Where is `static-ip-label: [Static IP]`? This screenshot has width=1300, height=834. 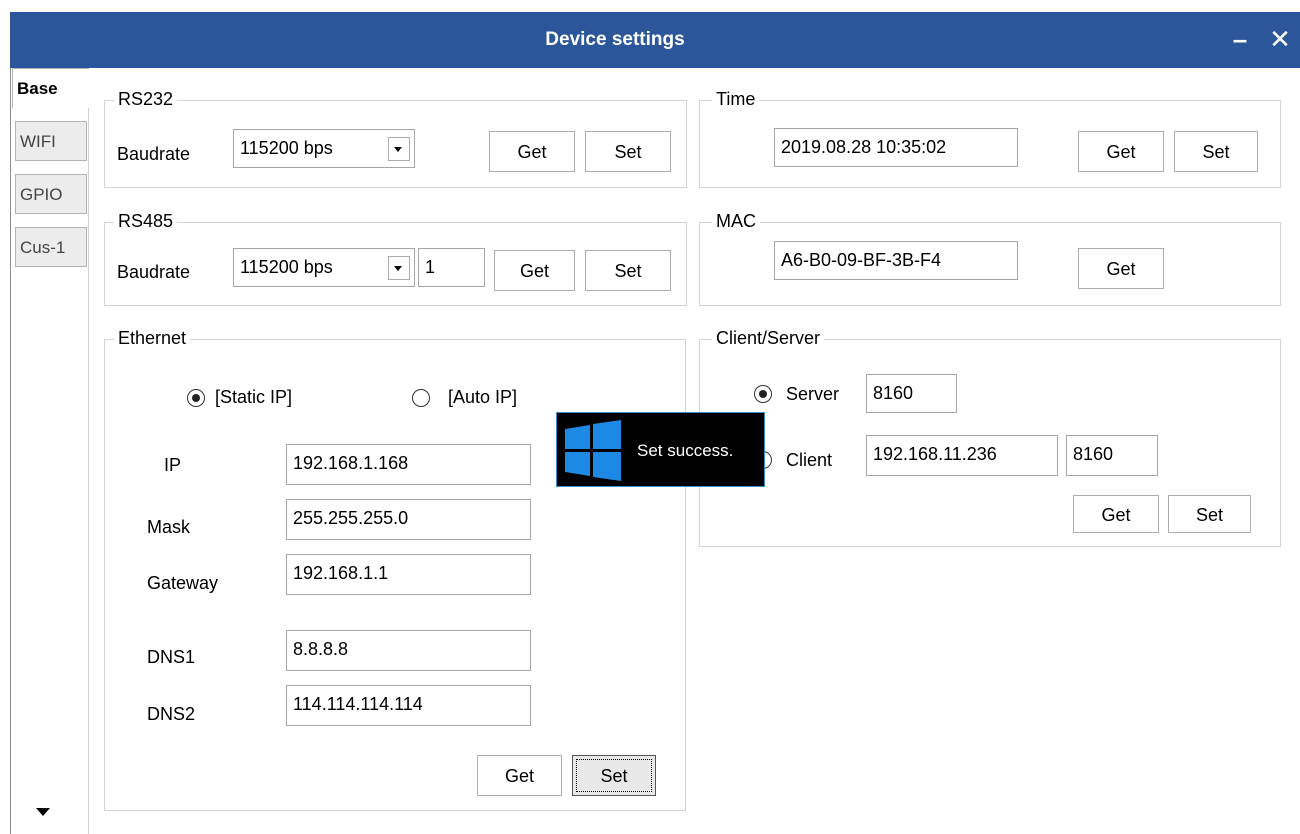 static-ip-label: [Static IP] is located at coordinates (253, 397).